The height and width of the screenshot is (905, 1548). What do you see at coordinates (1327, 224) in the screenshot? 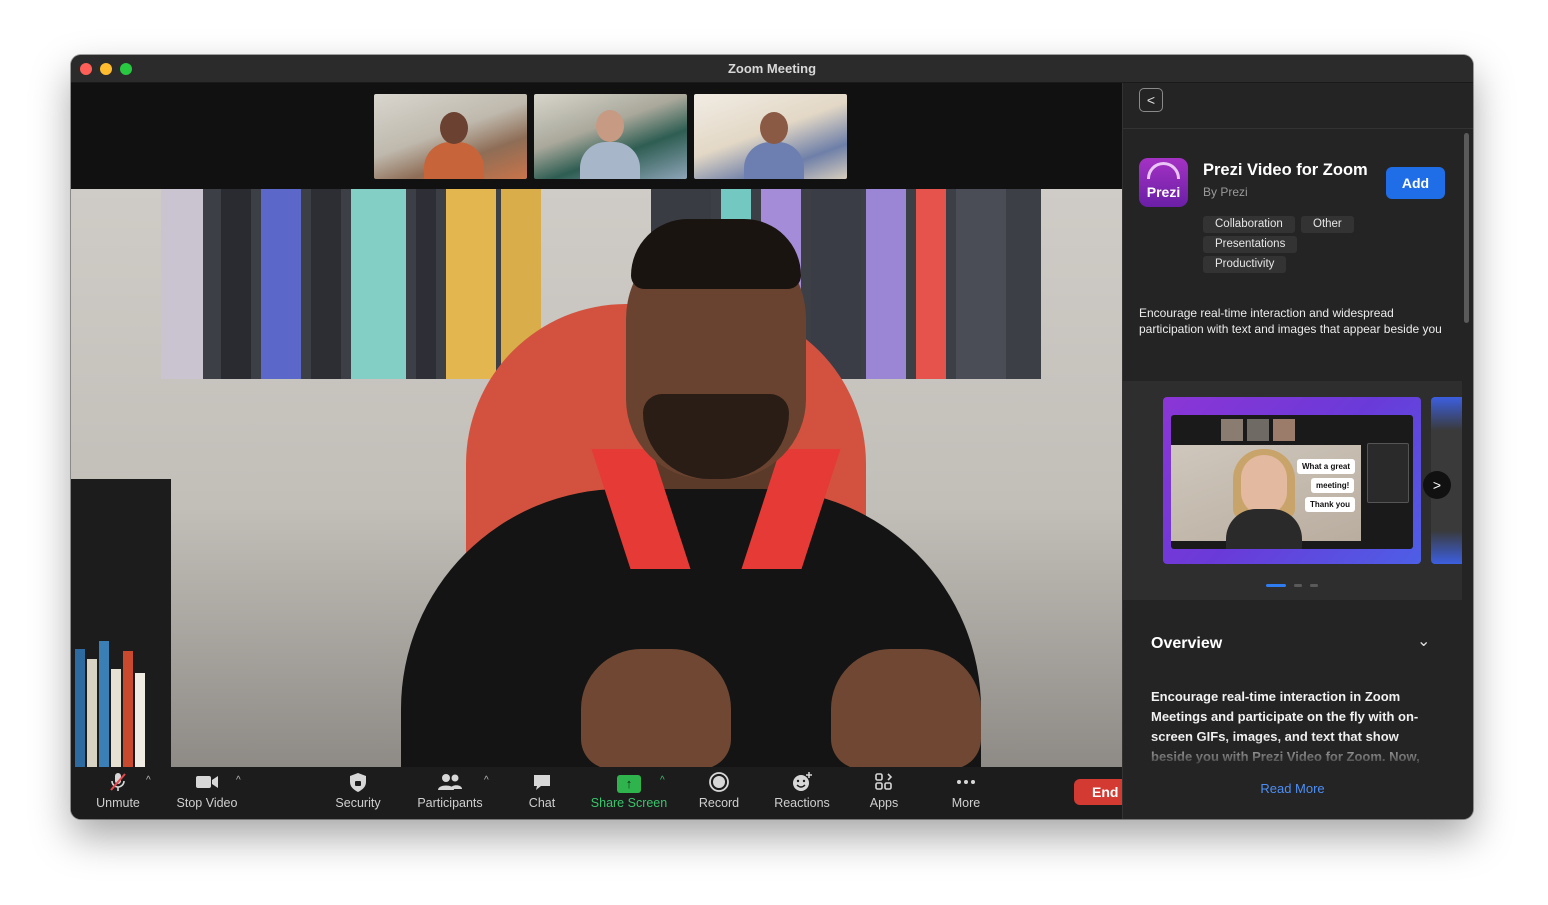
I see `tag-other: Other` at bounding box center [1327, 224].